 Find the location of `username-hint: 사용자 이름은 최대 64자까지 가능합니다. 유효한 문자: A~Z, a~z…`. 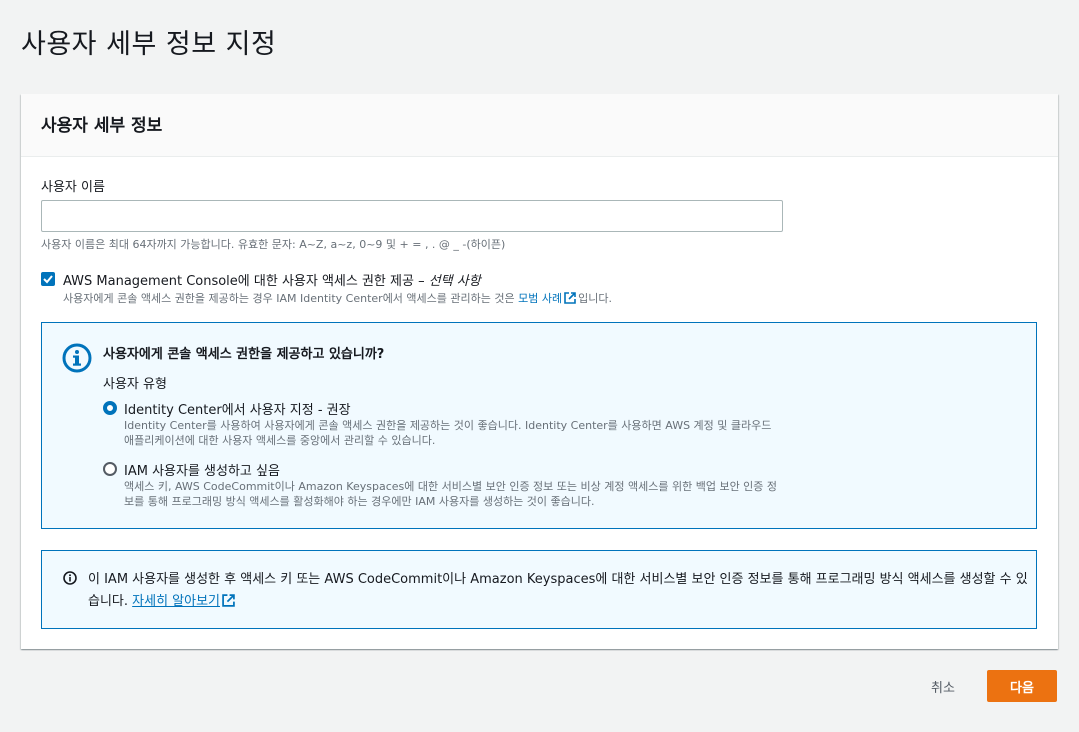

username-hint: 사용자 이름은 최대 64자까지 가능합니다. 유효한 문자: A~Z, a~z… is located at coordinates (273, 244).